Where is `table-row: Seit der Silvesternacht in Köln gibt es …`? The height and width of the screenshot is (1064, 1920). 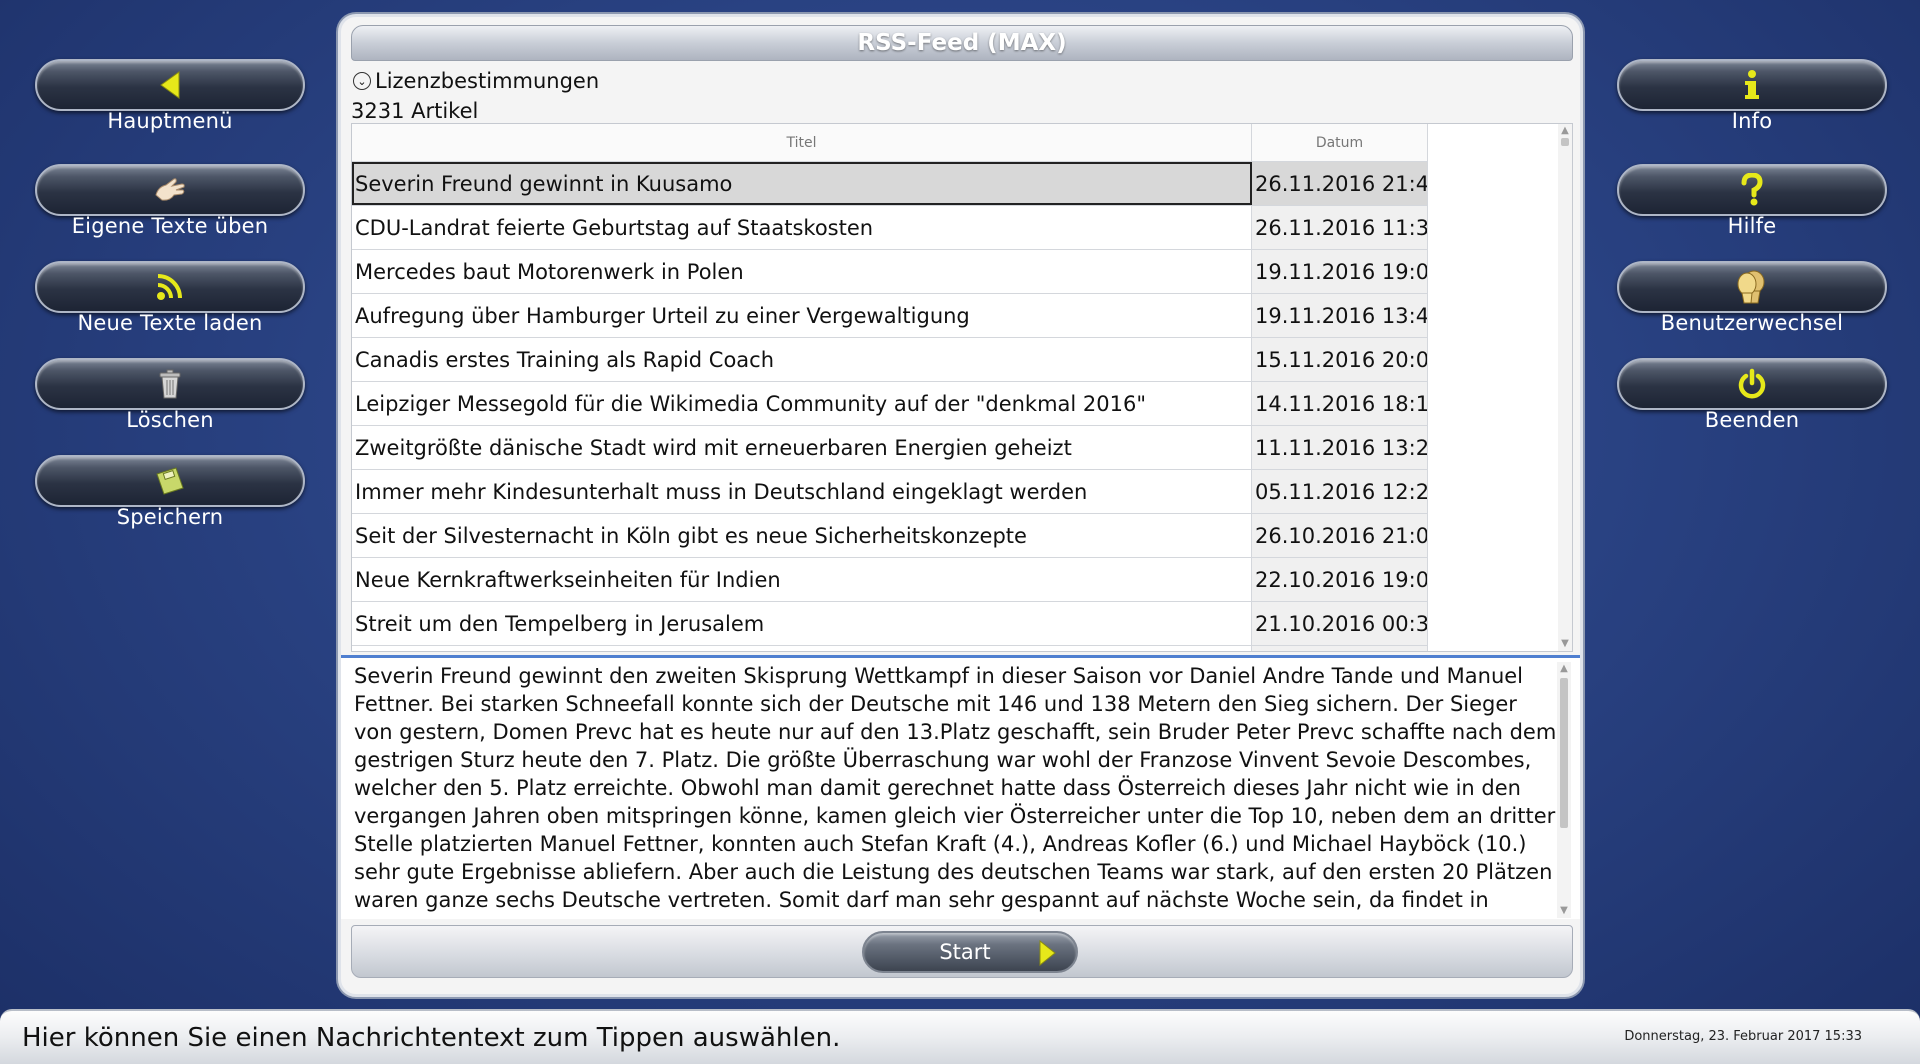
table-row: Seit der Silvesternacht in Köln gibt es … is located at coordinates (890, 536).